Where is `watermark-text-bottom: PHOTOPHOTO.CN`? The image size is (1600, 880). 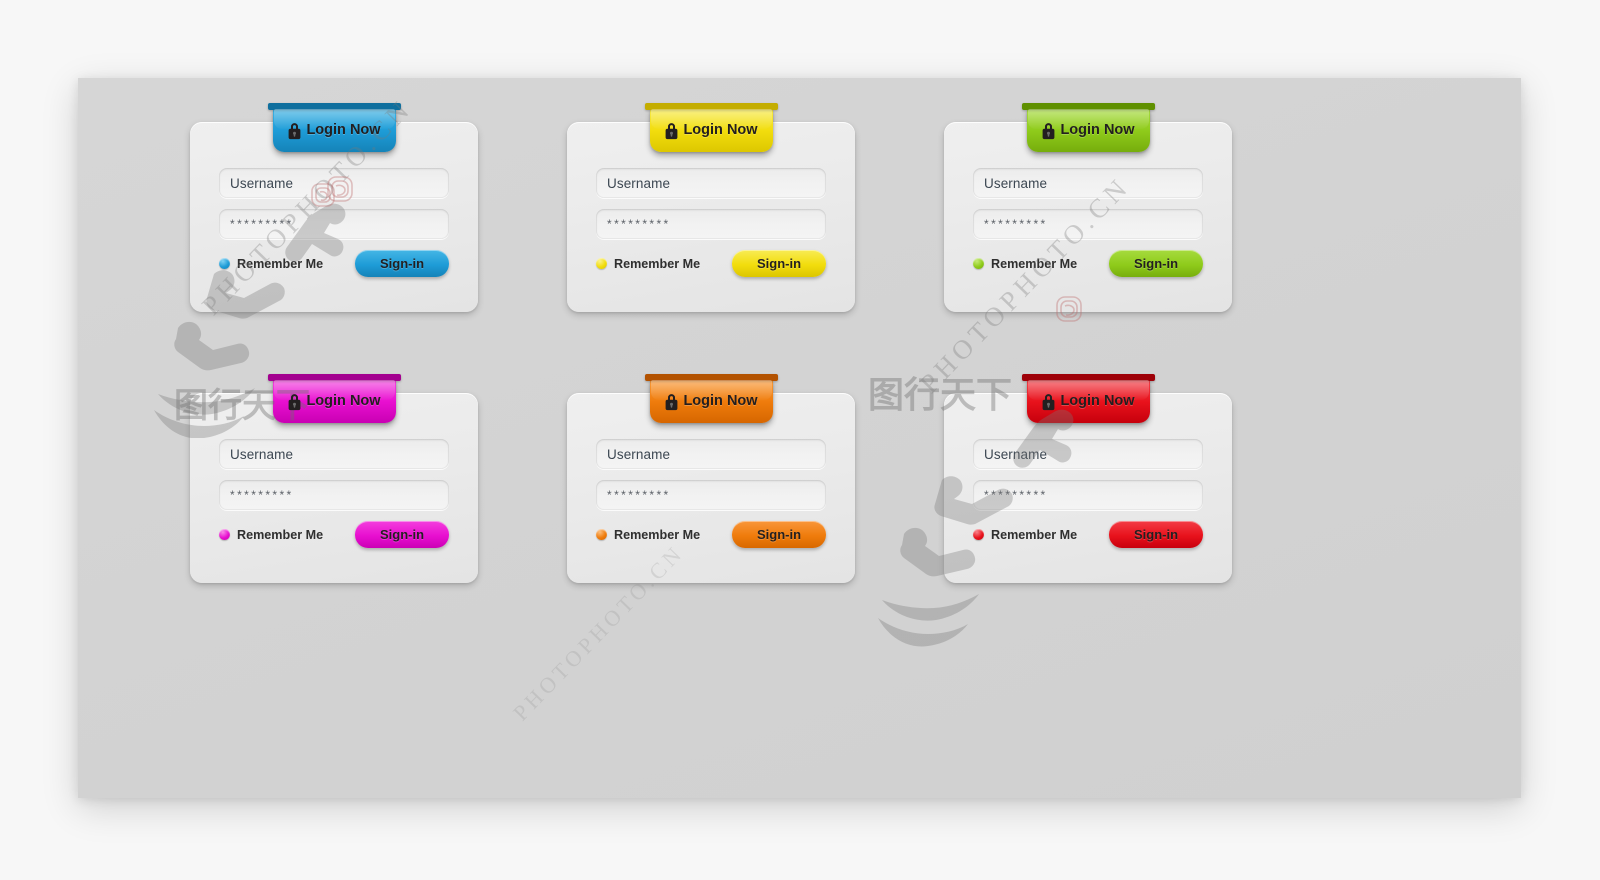 watermark-text-bottom: PHOTOPHOTO.CN is located at coordinates (625, 637).